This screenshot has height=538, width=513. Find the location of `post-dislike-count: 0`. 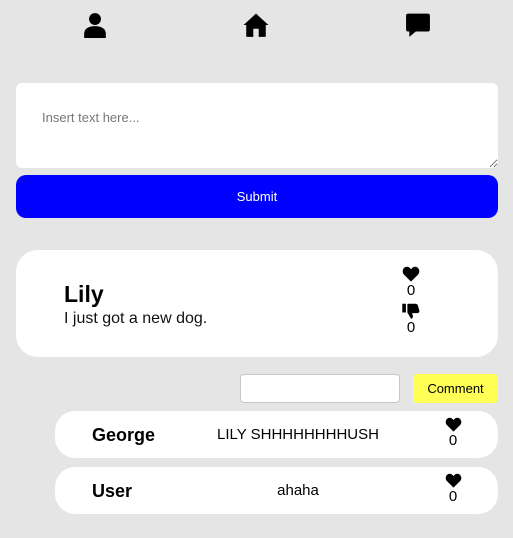

post-dislike-count: 0 is located at coordinates (411, 327).